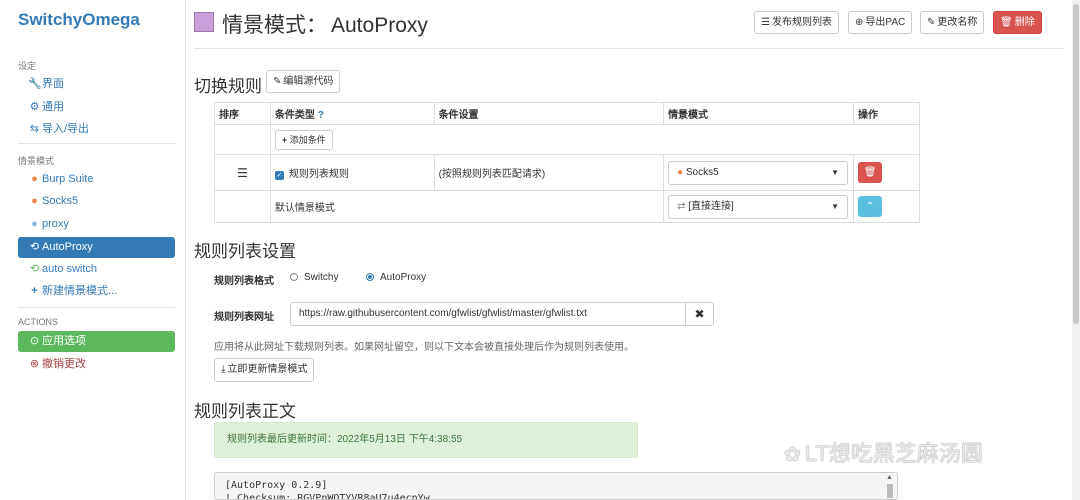 The height and width of the screenshot is (500, 1080). What do you see at coordinates (53, 107) in the screenshot?
I see `sidebar-item-label: 通用` at bounding box center [53, 107].